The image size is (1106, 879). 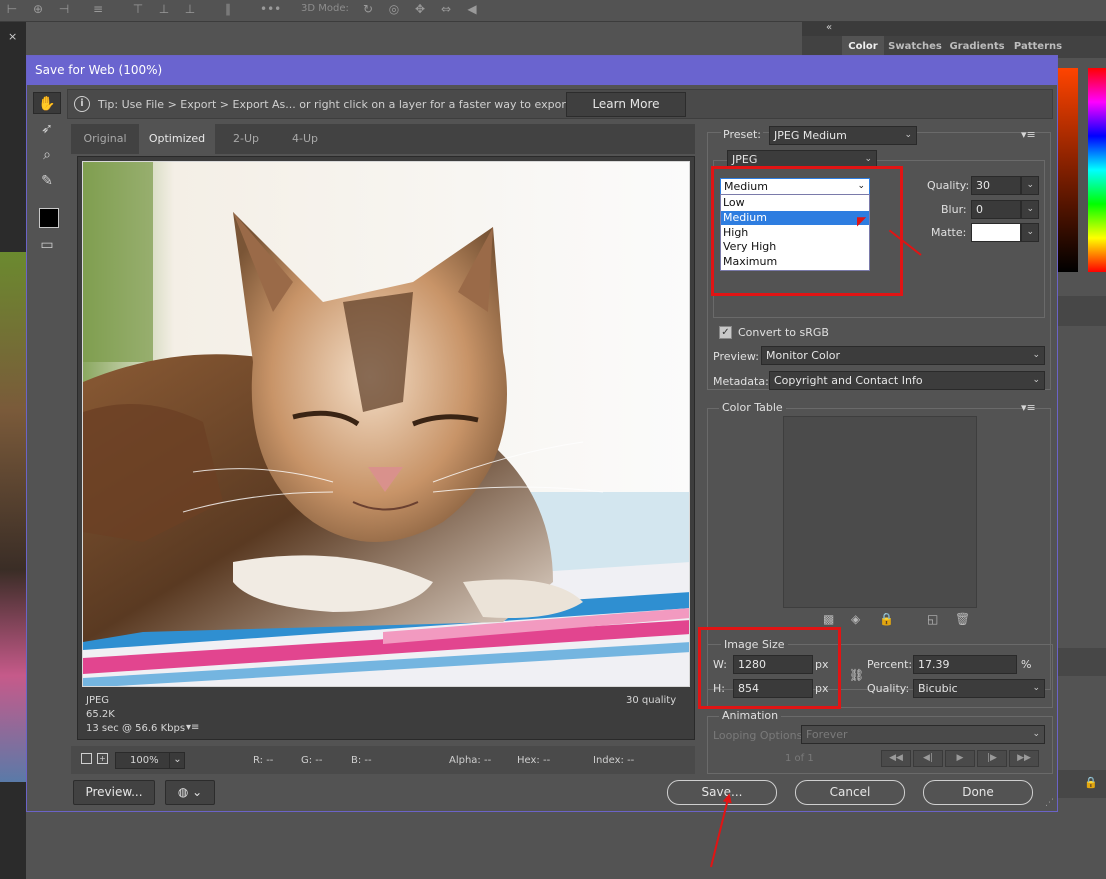 What do you see at coordinates (856, 675) in the screenshot?
I see `constrain-proportions-link-icon: ⛓` at bounding box center [856, 675].